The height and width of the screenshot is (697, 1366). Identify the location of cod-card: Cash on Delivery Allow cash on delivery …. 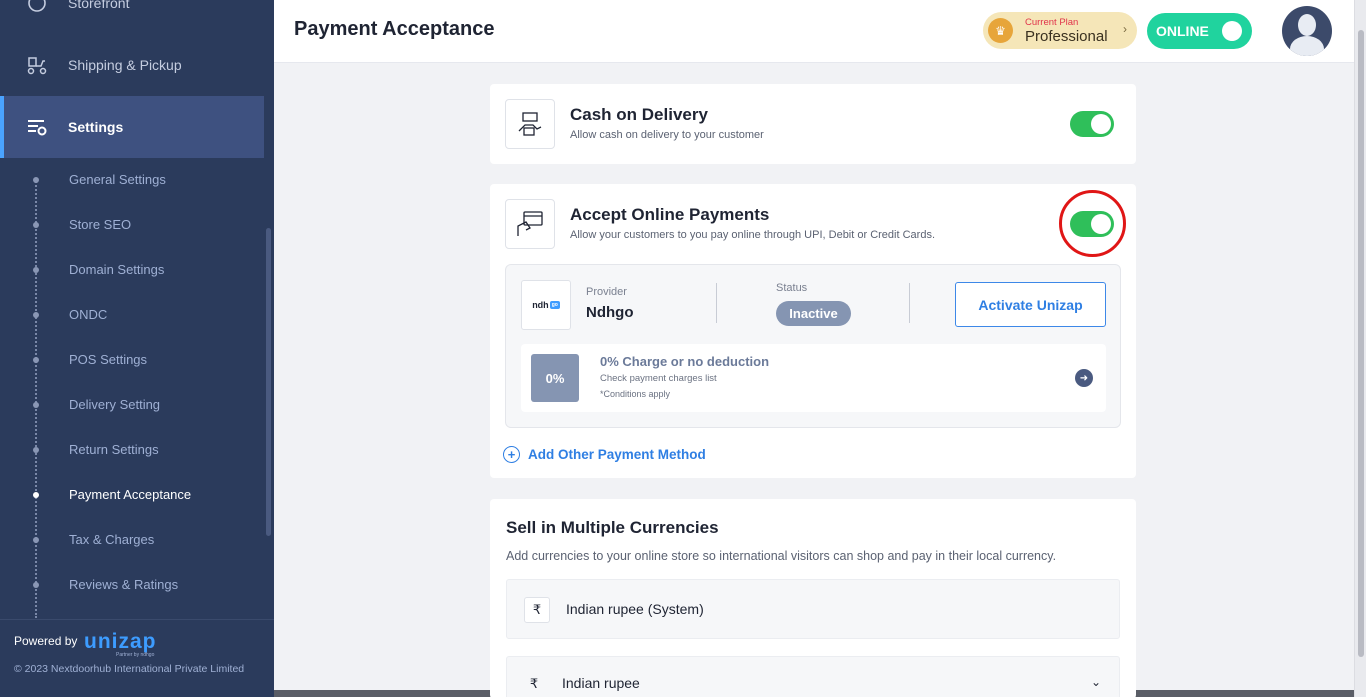
(813, 124).